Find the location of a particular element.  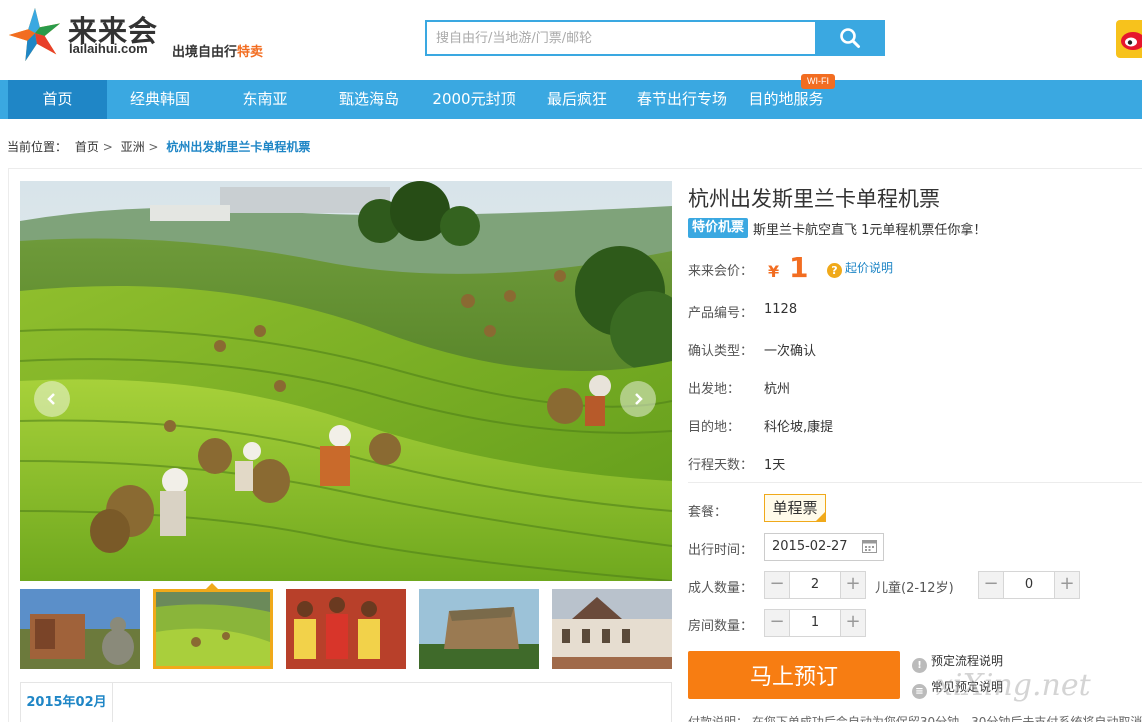

slogan: 出境自由行特卖 is located at coordinates (217, 50).